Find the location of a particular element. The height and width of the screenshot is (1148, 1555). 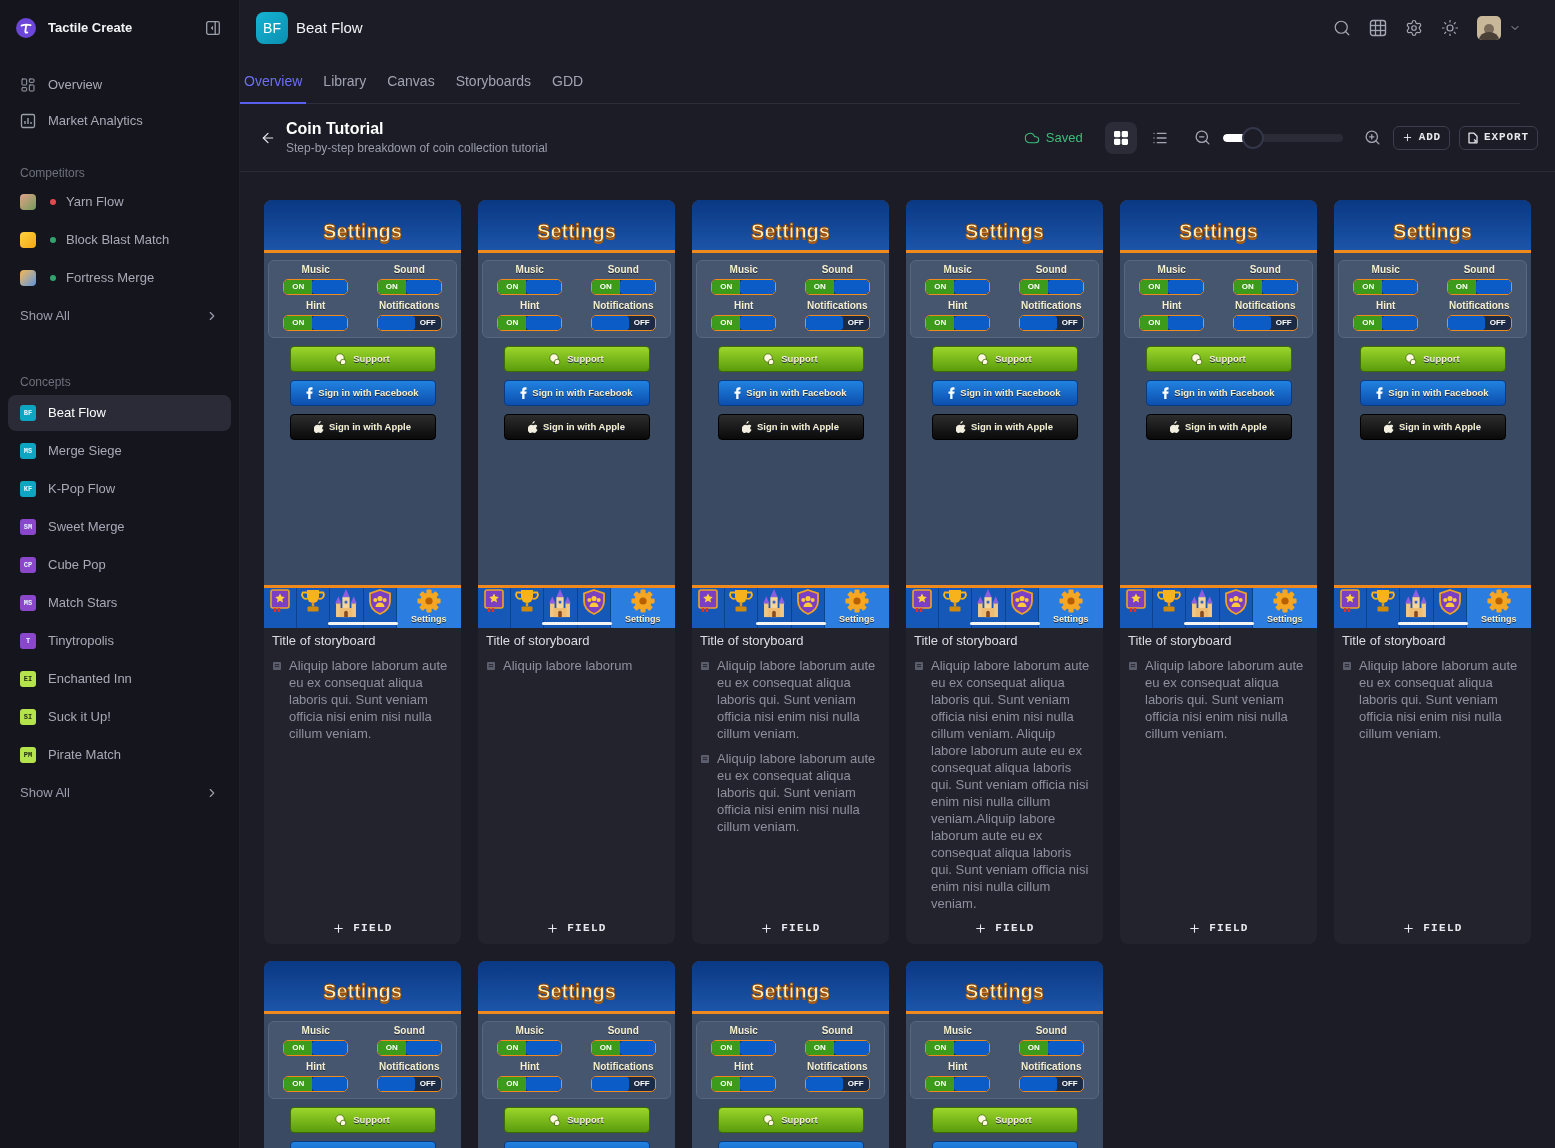

logo-icon is located at coordinates (26, 28).